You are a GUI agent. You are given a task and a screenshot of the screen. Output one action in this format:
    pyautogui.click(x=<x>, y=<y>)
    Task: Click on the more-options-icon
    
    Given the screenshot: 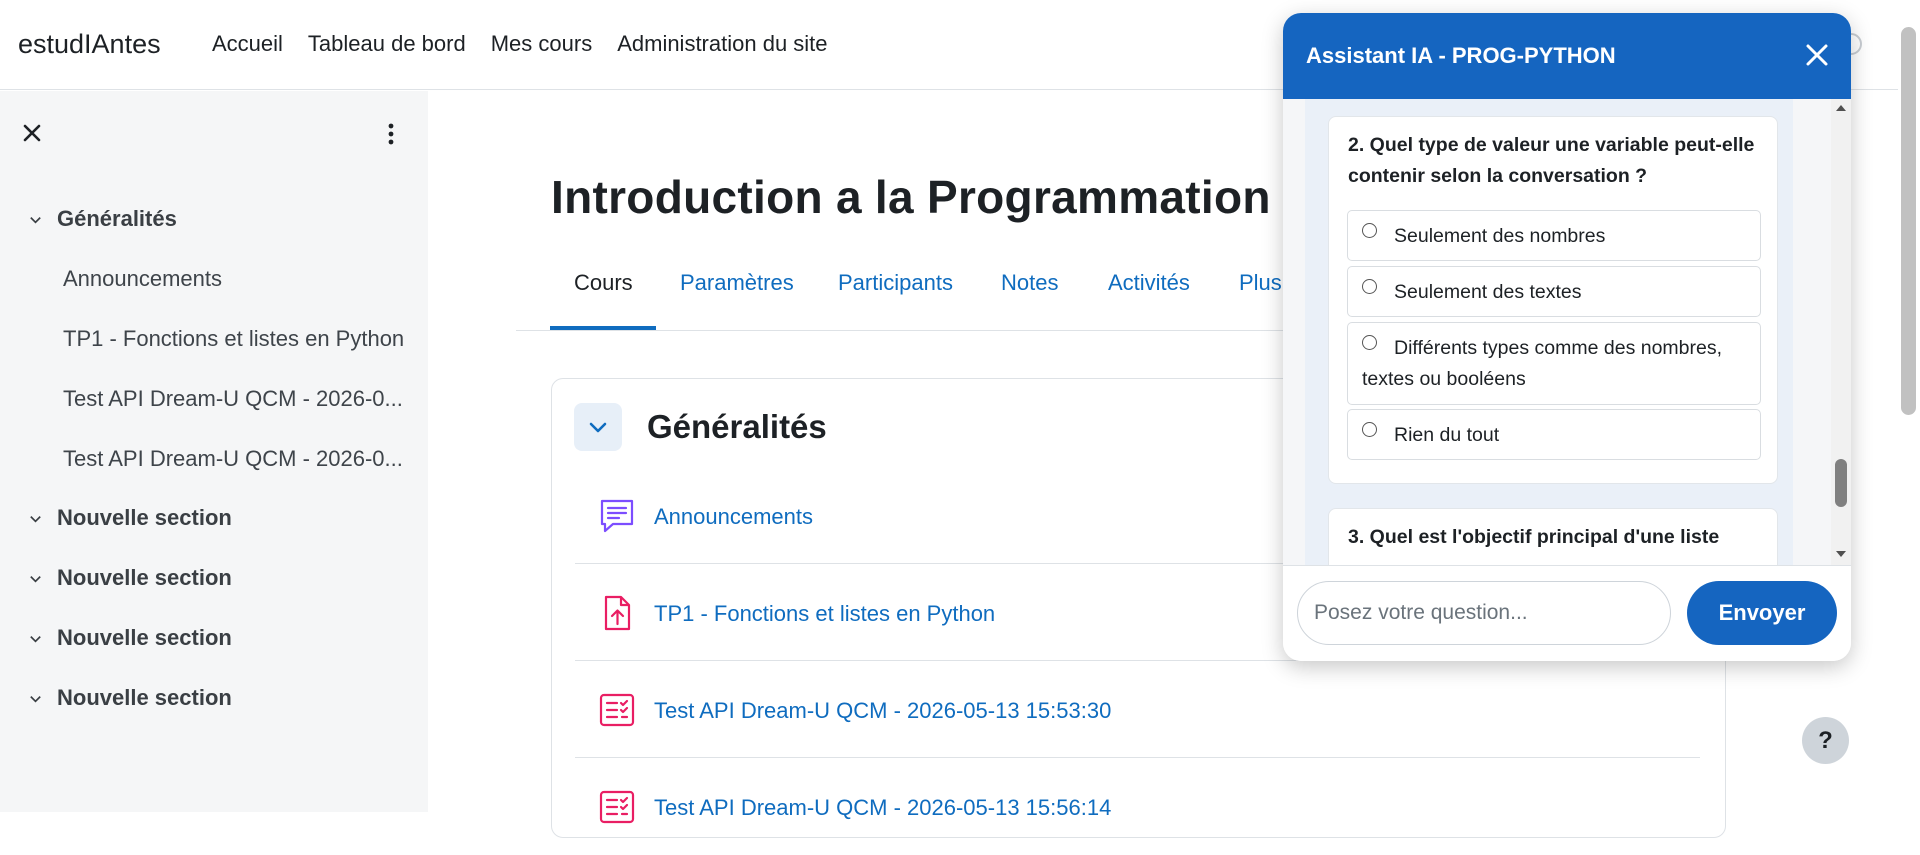 What is the action you would take?
    pyautogui.click(x=391, y=134)
    